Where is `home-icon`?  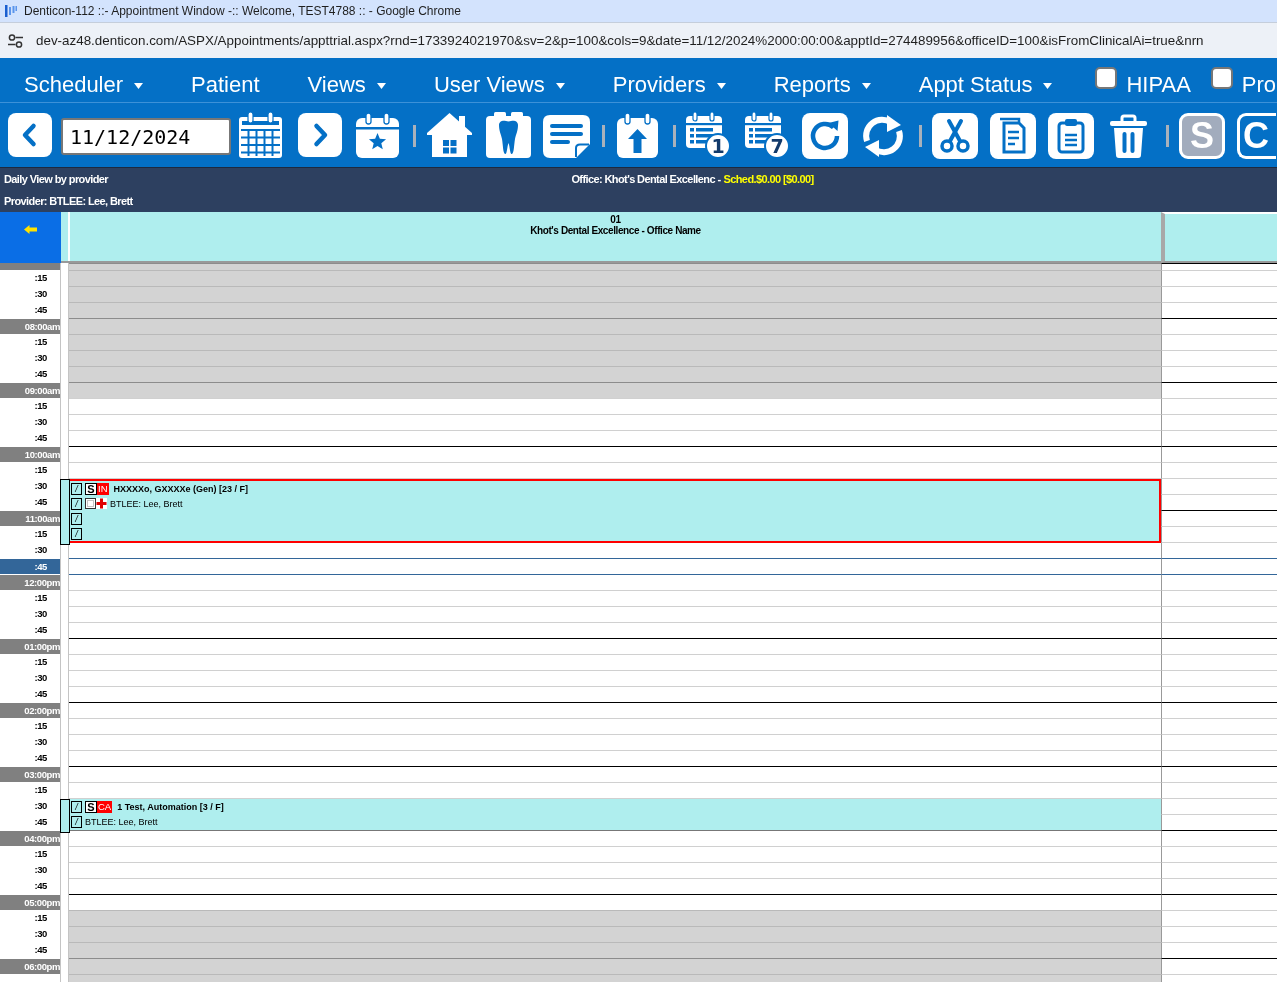 home-icon is located at coordinates (449, 135).